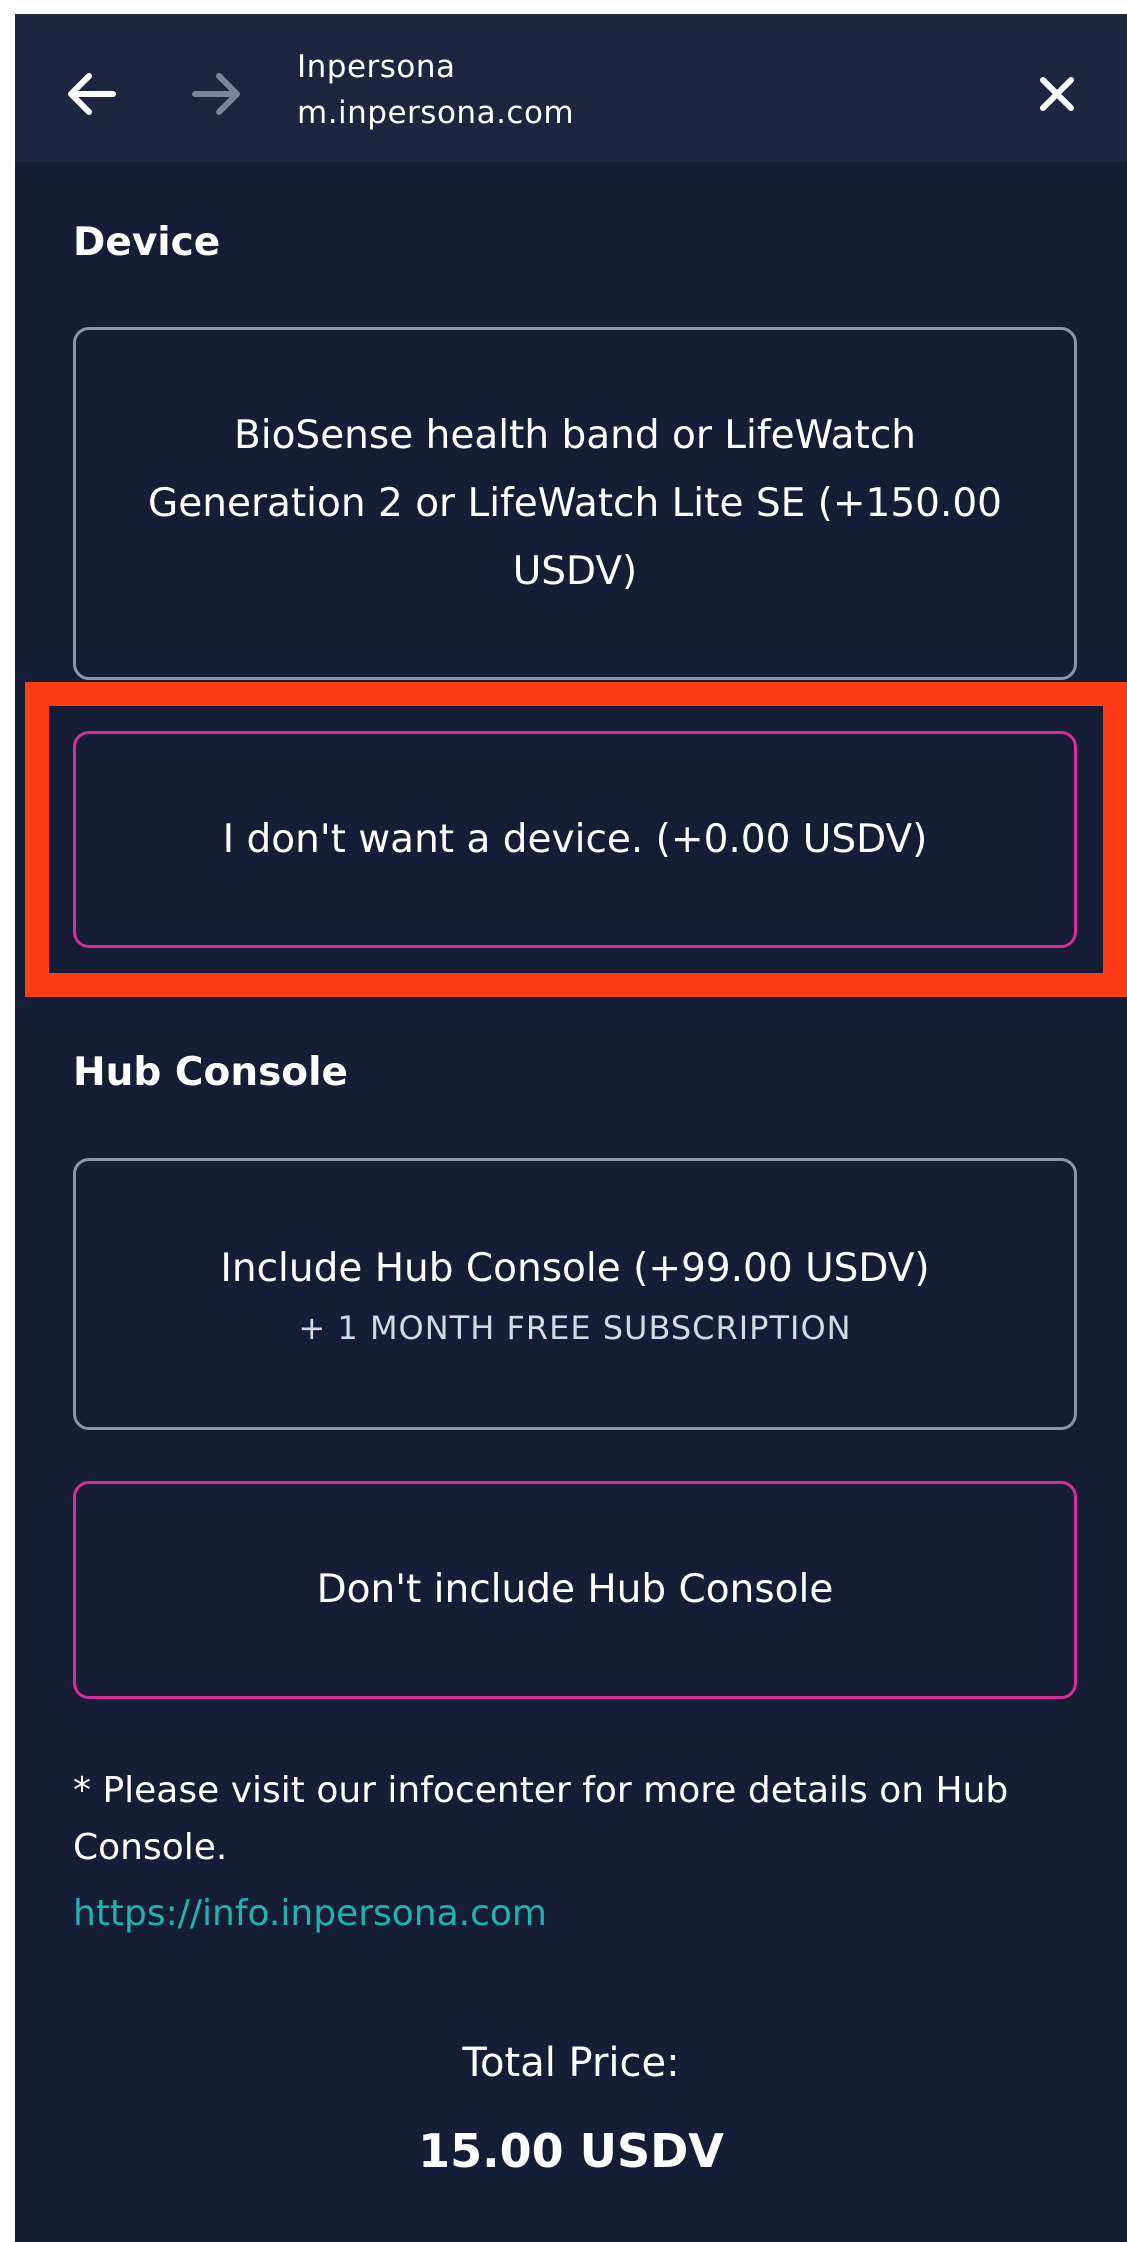  What do you see at coordinates (376, 67) in the screenshot?
I see `site-name: Inpersona` at bounding box center [376, 67].